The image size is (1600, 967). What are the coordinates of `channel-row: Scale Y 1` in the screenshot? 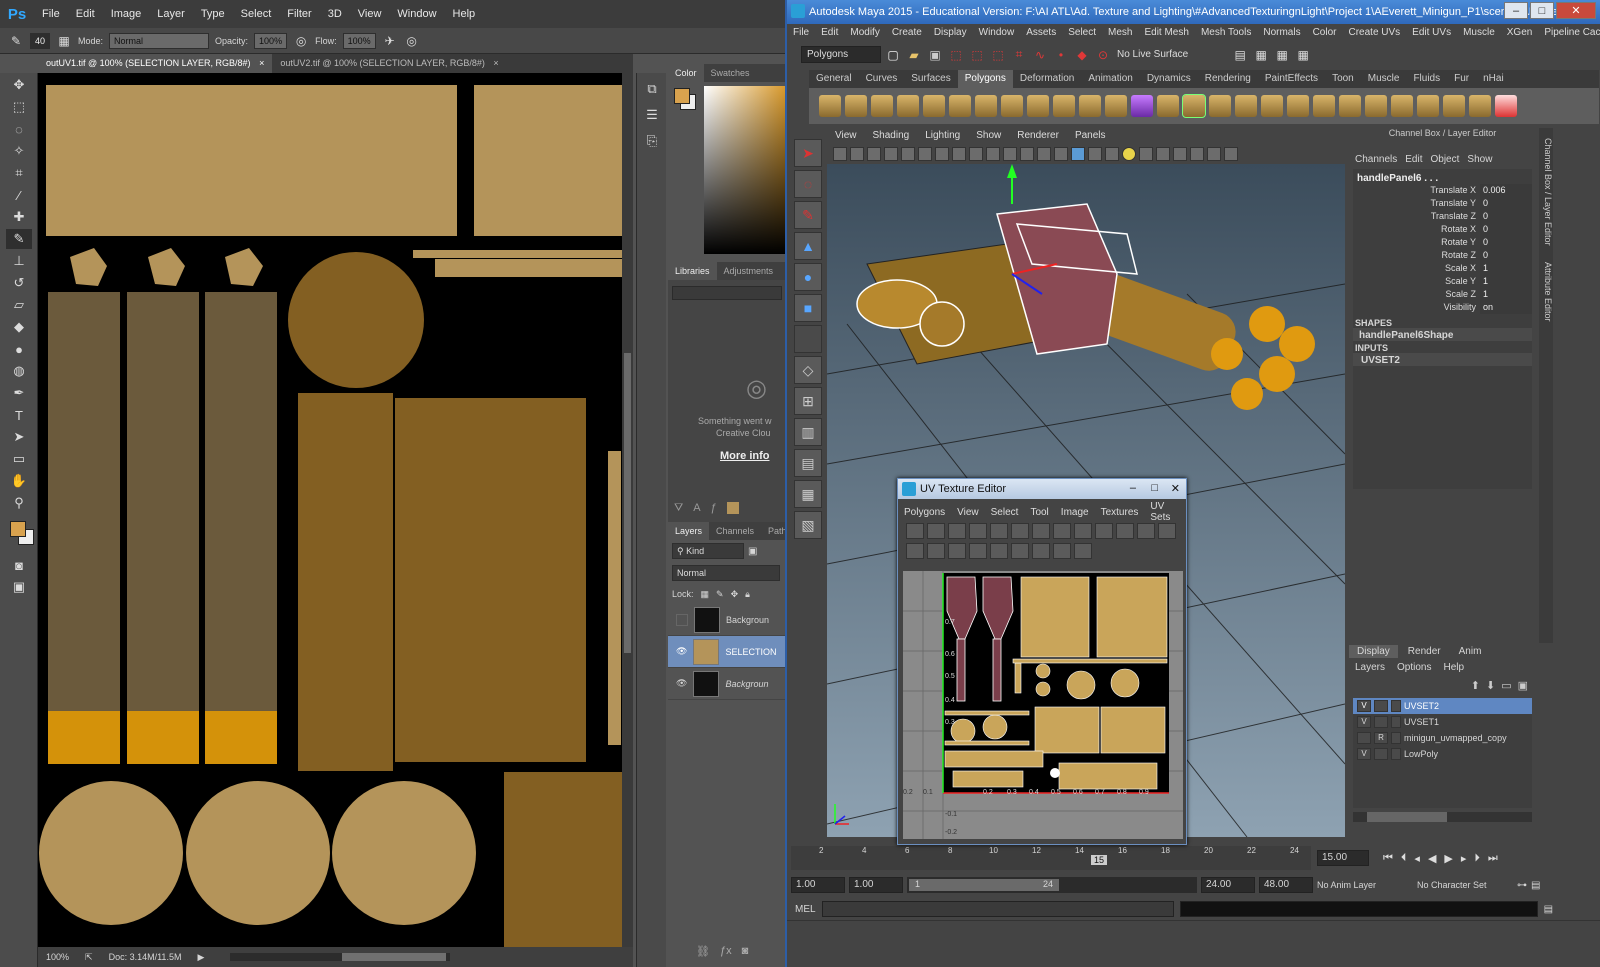 It's located at (1442, 281).